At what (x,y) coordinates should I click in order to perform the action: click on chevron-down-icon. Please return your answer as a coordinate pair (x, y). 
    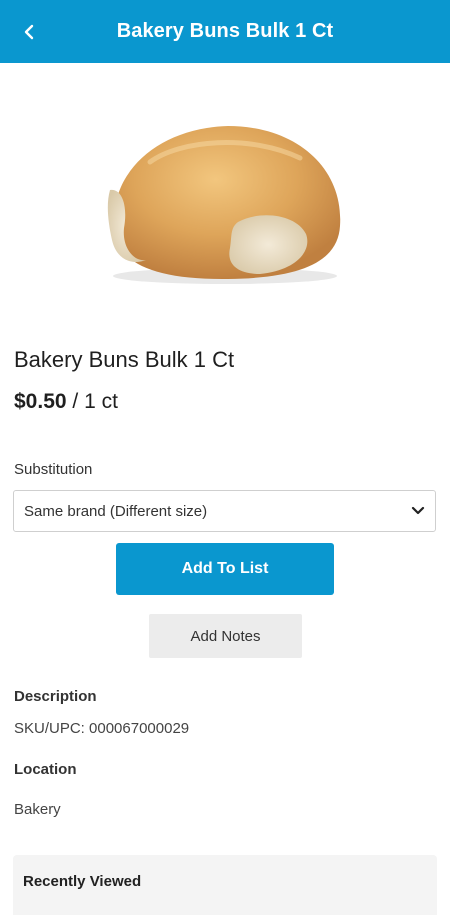
    Looking at the image, I should click on (418, 510).